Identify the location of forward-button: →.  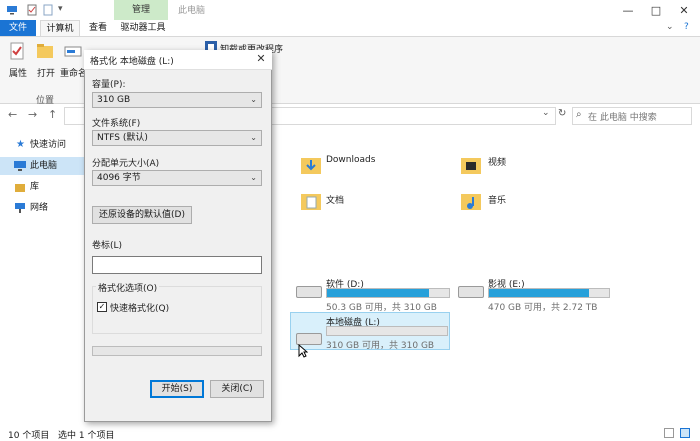
(32, 114).